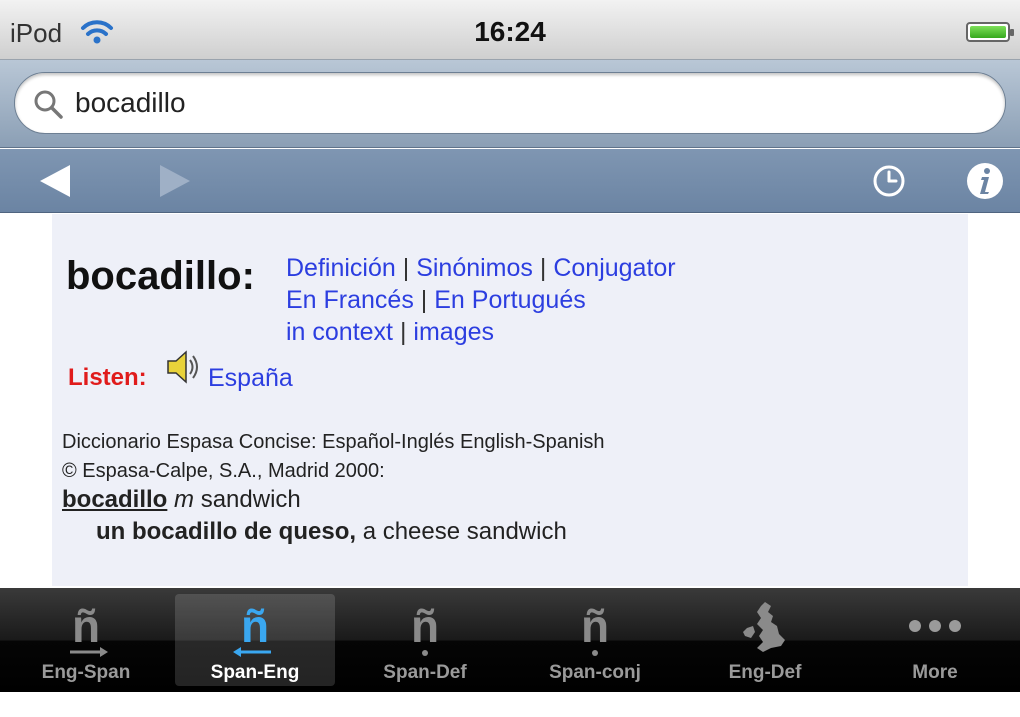 The image size is (1020, 717). I want to click on in-context-link: in context, so click(339, 332).